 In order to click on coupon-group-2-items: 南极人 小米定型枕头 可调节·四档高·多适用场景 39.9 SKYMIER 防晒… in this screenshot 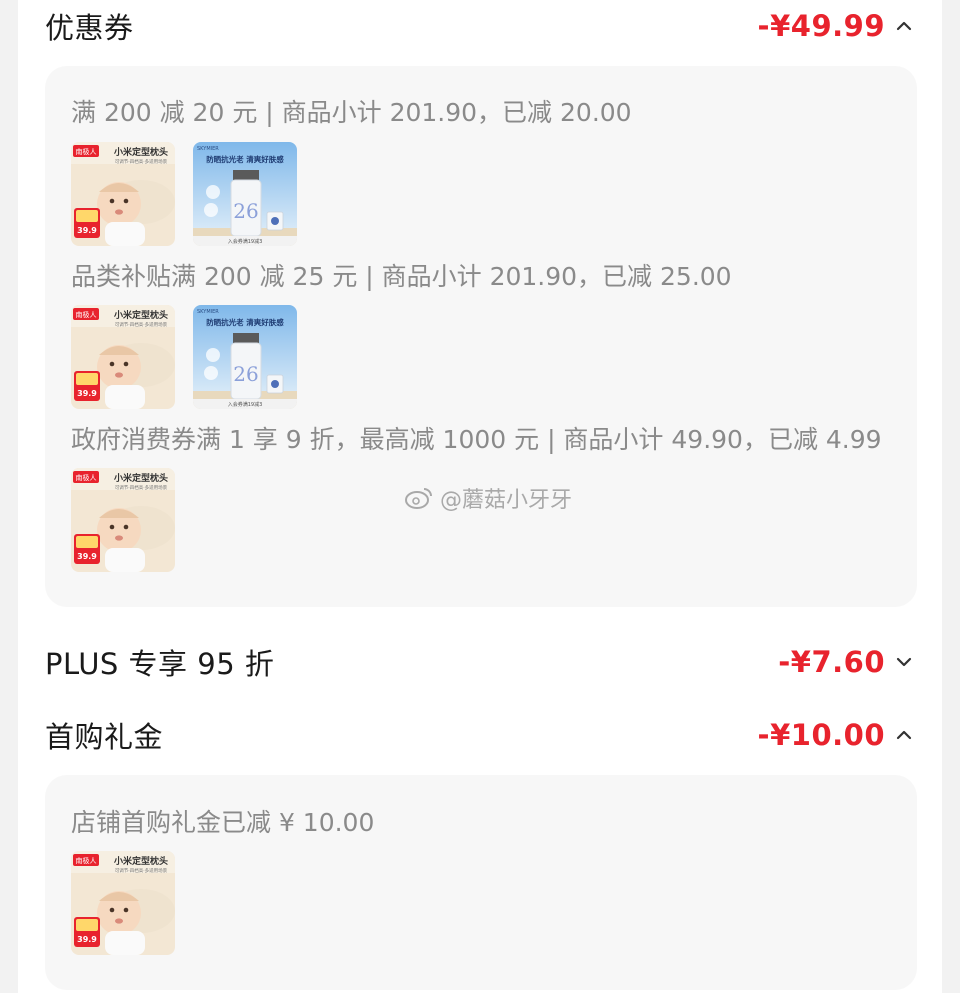, I will do `click(184, 357)`.